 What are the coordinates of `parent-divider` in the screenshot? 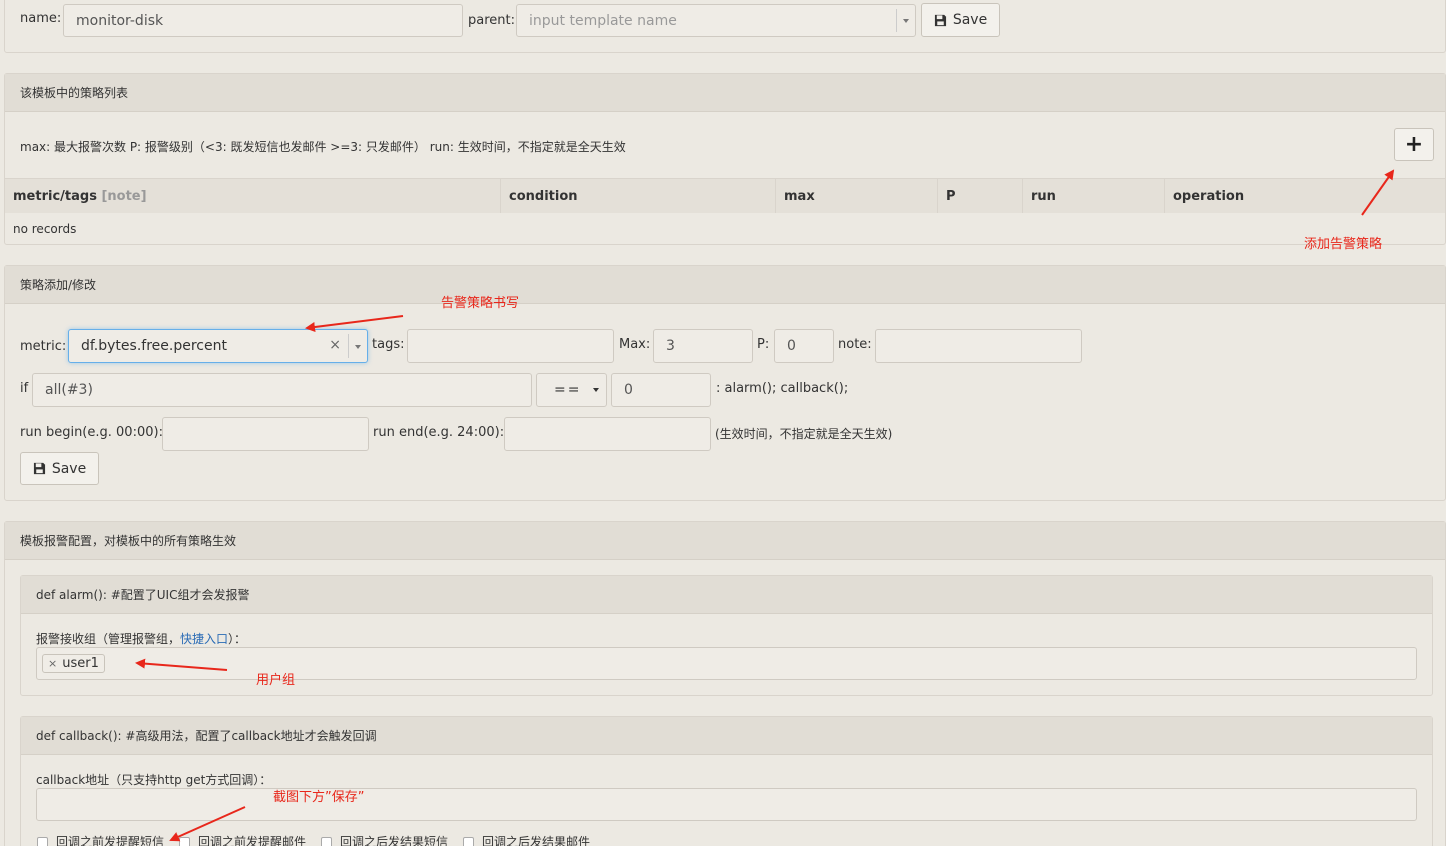 It's located at (896, 20).